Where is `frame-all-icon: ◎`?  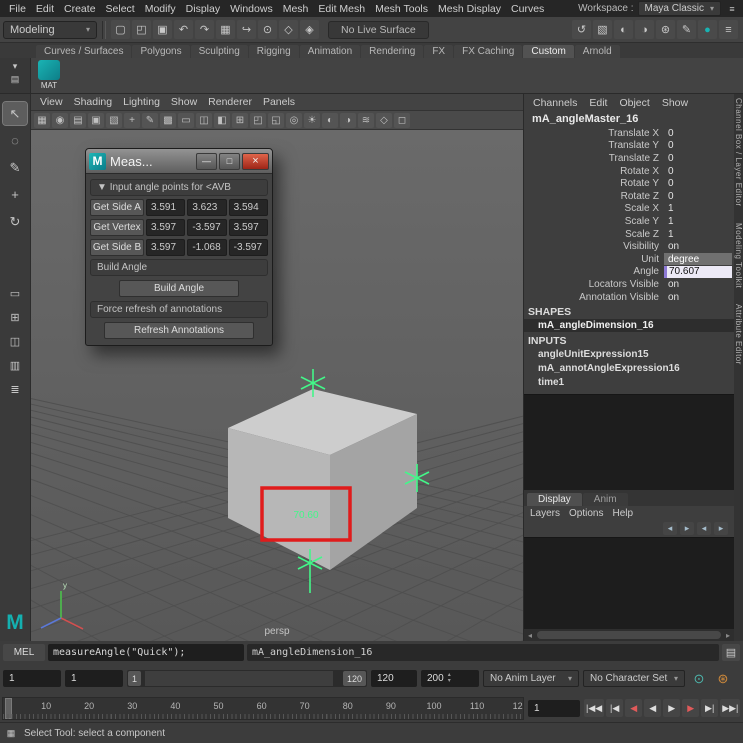 frame-all-icon: ◎ is located at coordinates (294, 120).